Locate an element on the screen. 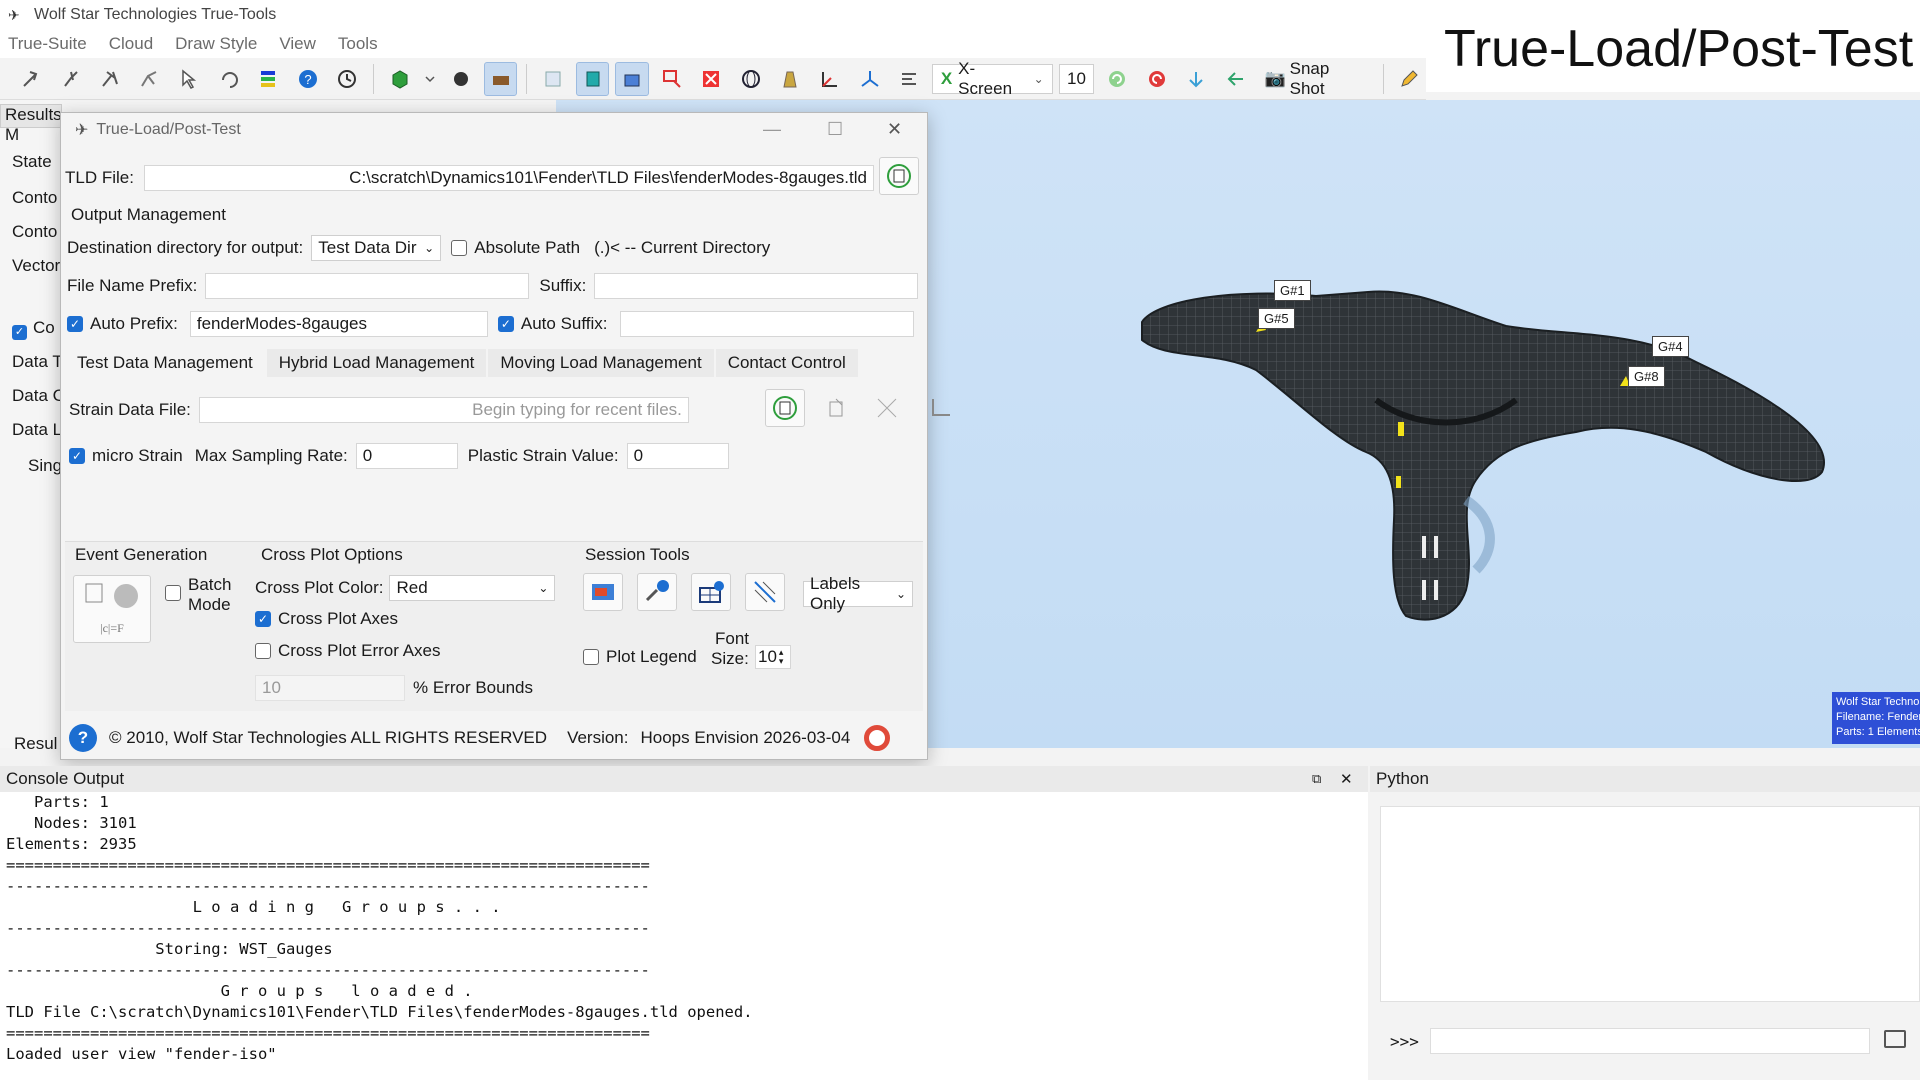 This screenshot has height=1080, width=1920. axes-icon is located at coordinates (830, 79).